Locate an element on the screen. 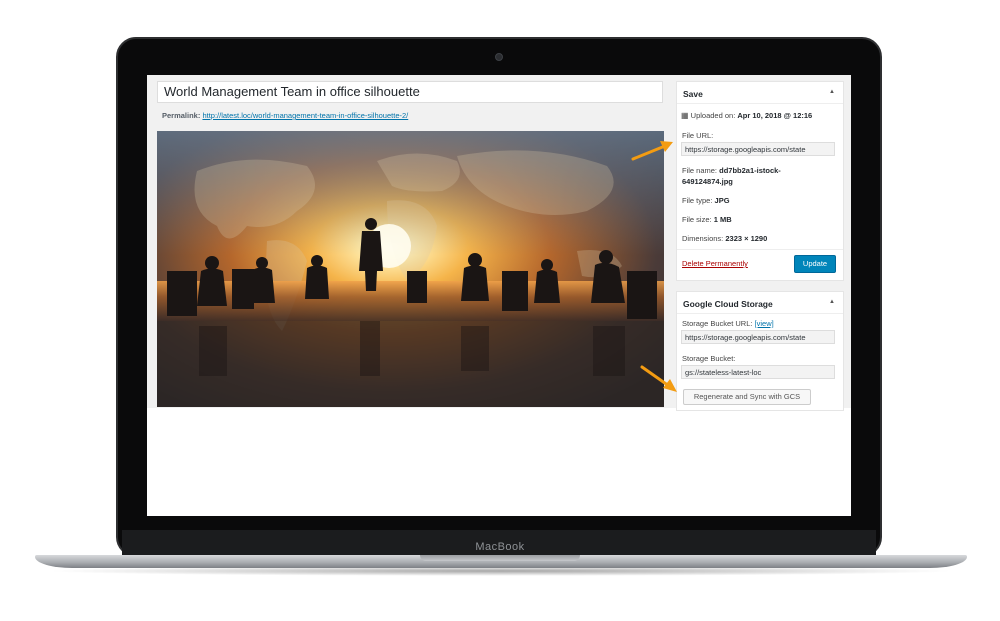 The width and height of the screenshot is (1000, 621). dimensions-label: Dimensions: is located at coordinates (703, 238).